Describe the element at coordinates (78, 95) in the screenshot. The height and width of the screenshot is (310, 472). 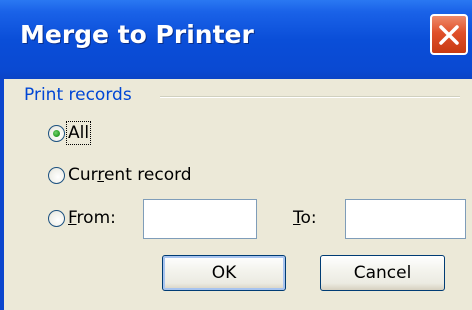
I see `print-records-group-label: Print records` at that location.